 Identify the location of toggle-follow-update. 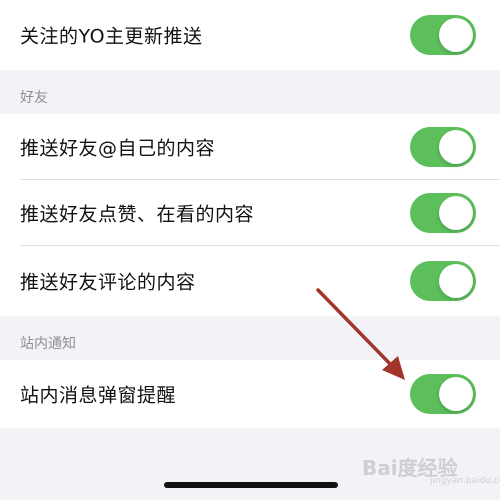
(443, 35).